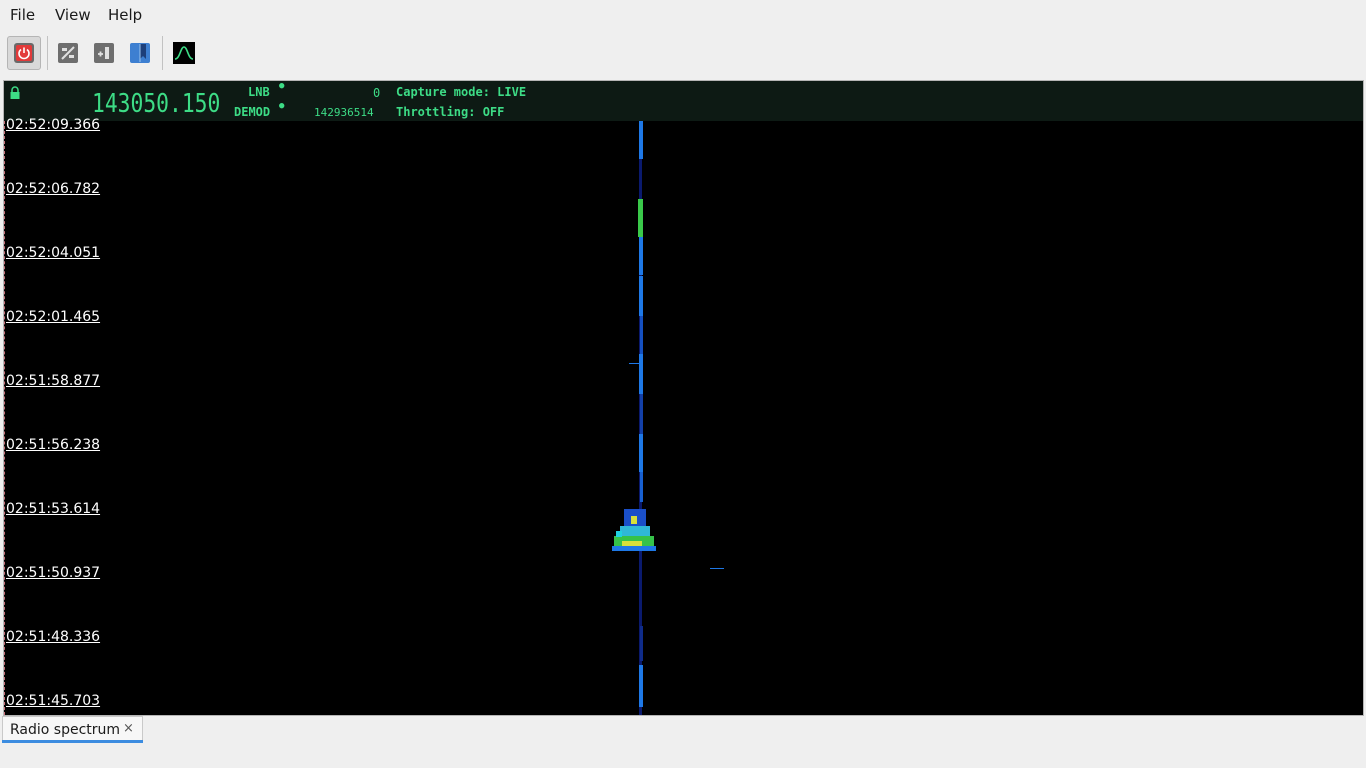 This screenshot has width=1366, height=768. I want to click on power-button, so click(24, 53).